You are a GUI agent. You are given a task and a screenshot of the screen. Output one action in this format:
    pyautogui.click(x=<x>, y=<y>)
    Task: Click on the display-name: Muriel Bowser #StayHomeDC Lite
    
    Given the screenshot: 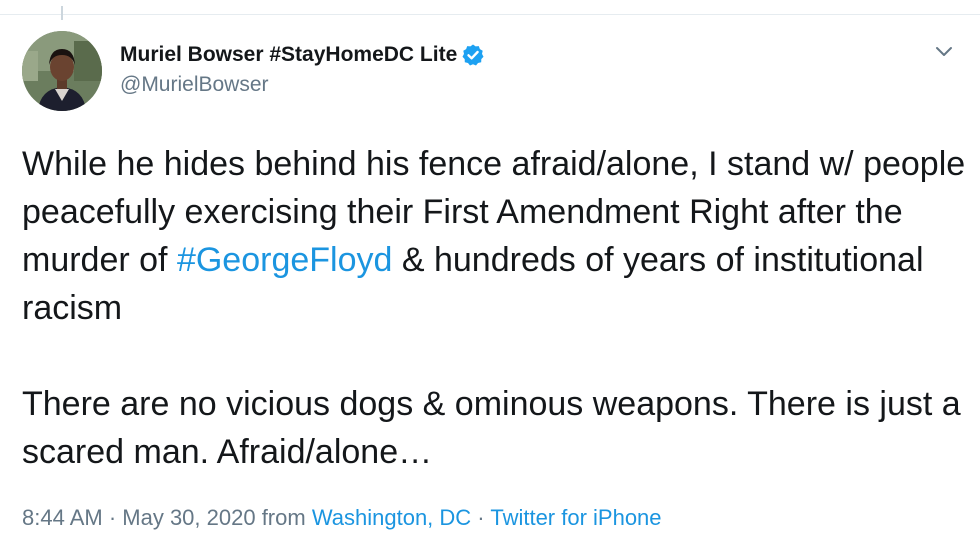 What is the action you would take?
    pyautogui.click(x=288, y=55)
    